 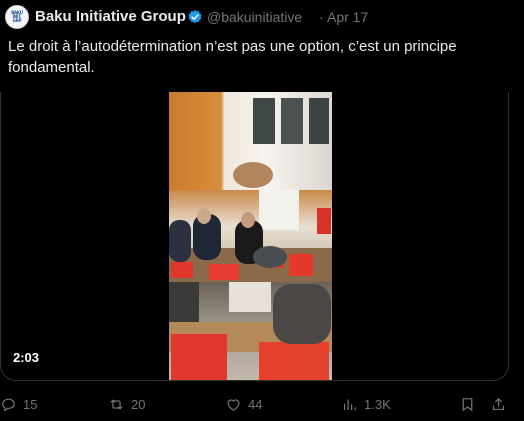 I want to click on avatar: BAKU INIT. GRP, so click(x=17, y=17).